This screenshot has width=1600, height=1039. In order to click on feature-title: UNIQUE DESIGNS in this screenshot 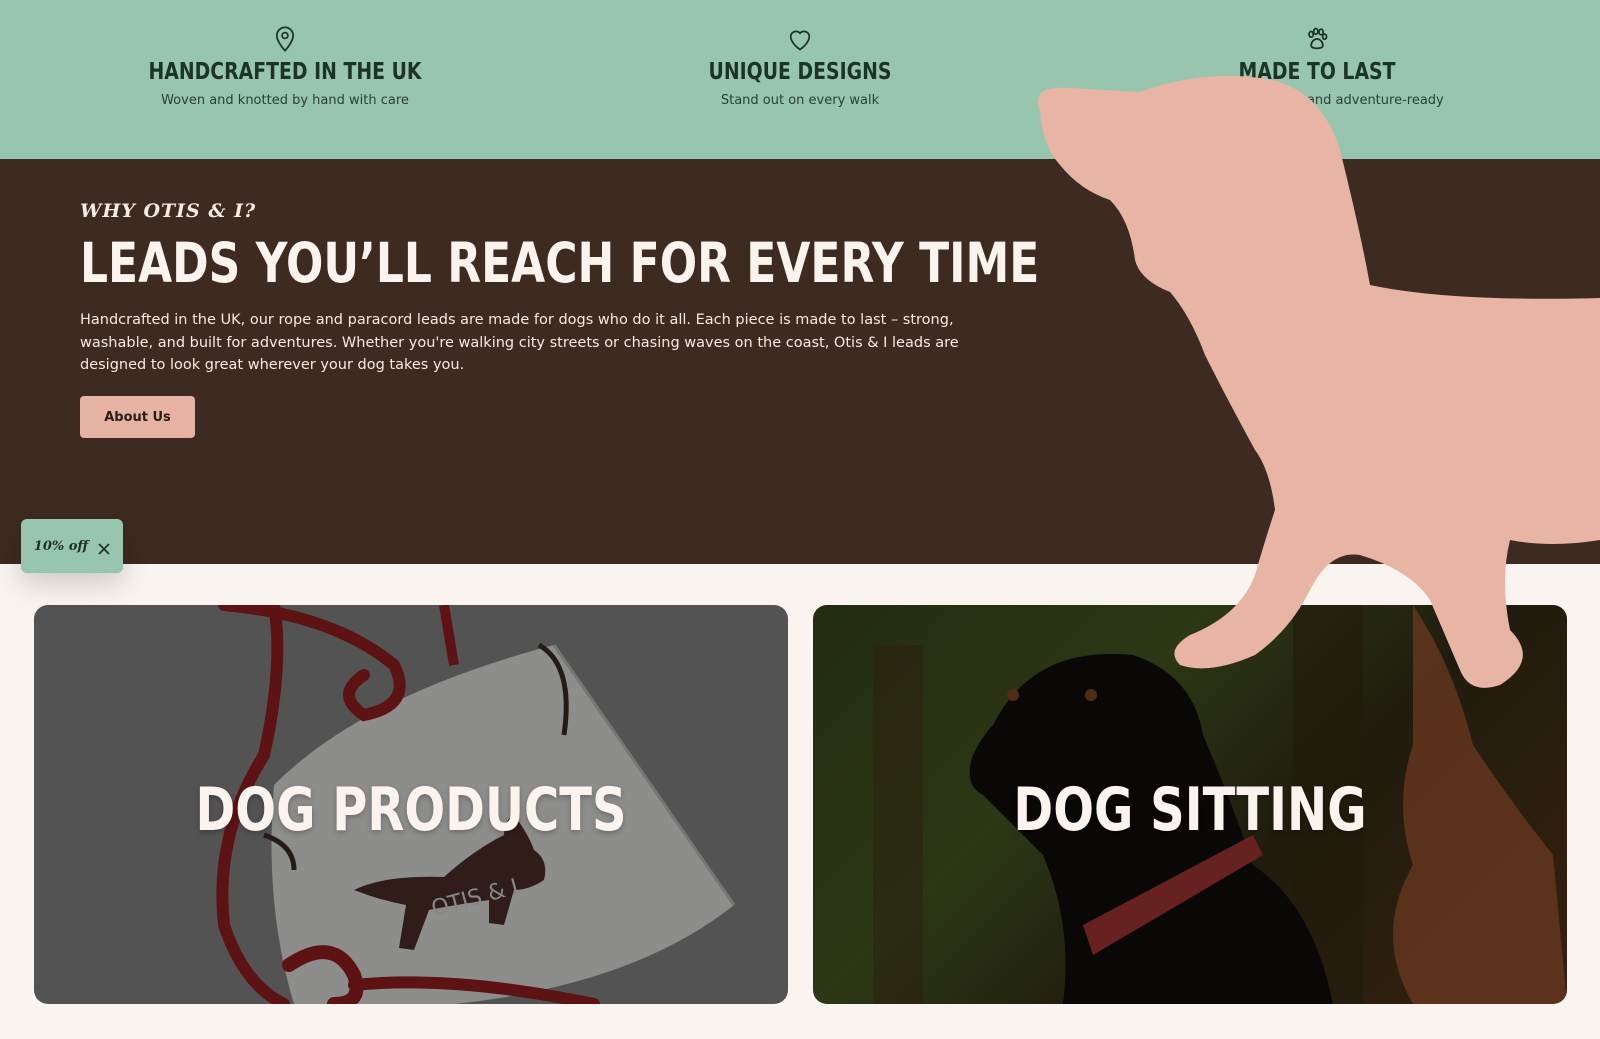, I will do `click(800, 72)`.